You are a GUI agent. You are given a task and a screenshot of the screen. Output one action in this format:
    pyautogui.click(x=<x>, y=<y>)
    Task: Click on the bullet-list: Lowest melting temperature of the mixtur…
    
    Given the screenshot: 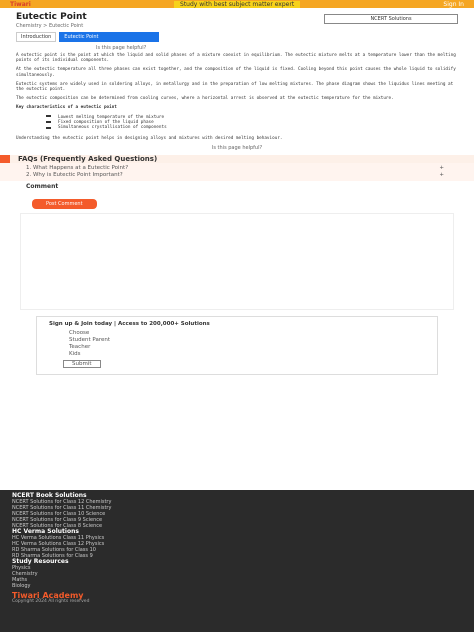 What is the action you would take?
    pyautogui.click(x=252, y=123)
    